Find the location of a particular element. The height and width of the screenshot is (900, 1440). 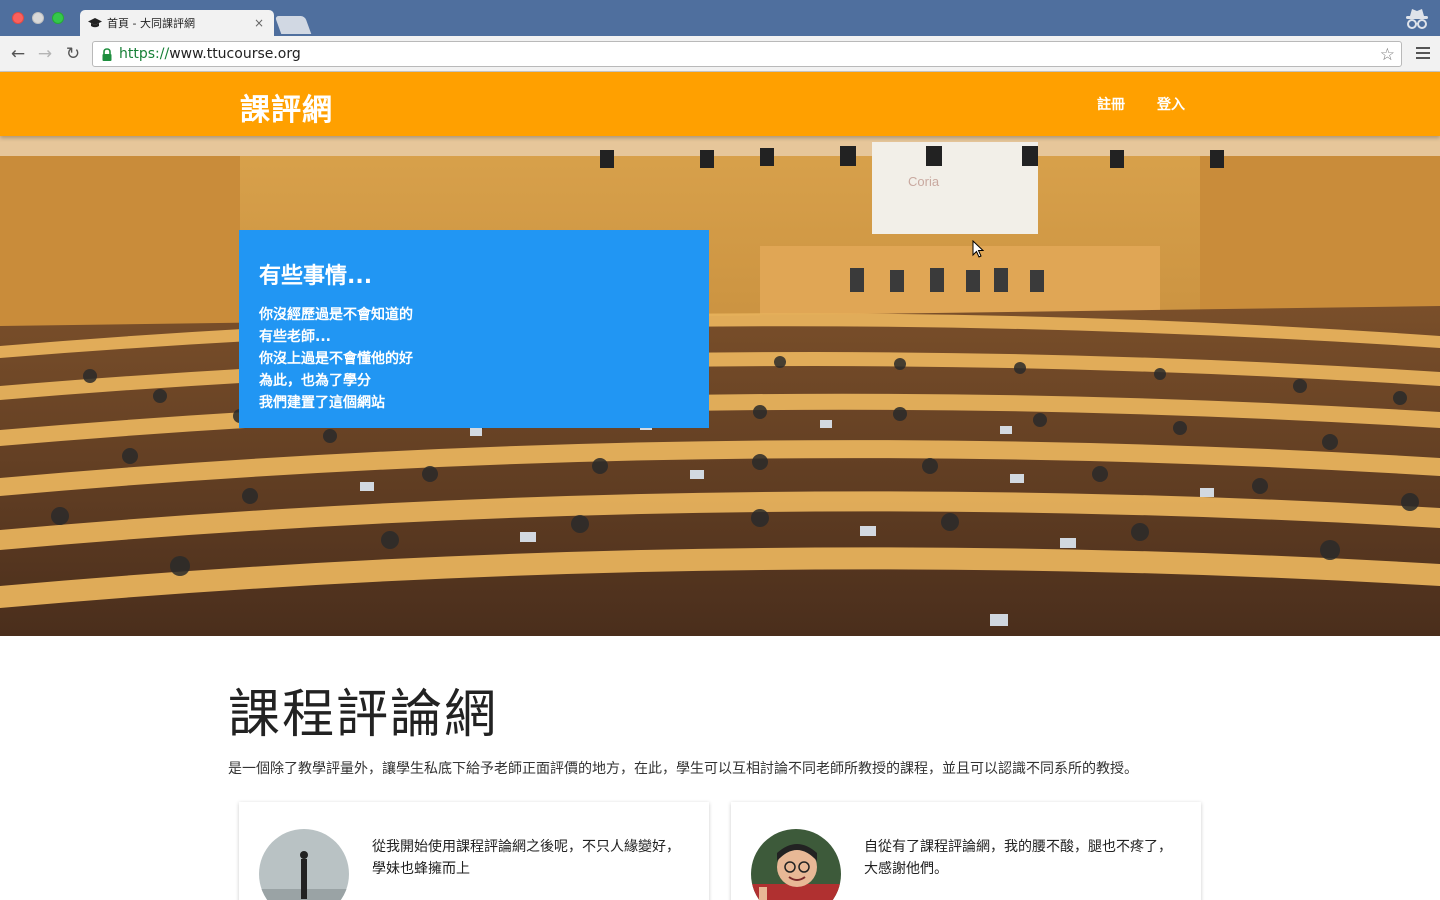

hero-line: 你沒上過是不會懂他的好 is located at coordinates (336, 359).